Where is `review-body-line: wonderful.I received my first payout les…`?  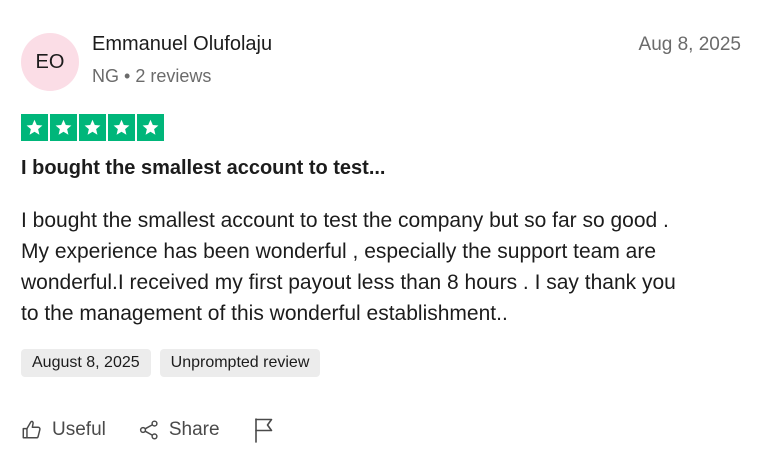
review-body-line: wonderful.I received my first payout les… is located at coordinates (348, 282).